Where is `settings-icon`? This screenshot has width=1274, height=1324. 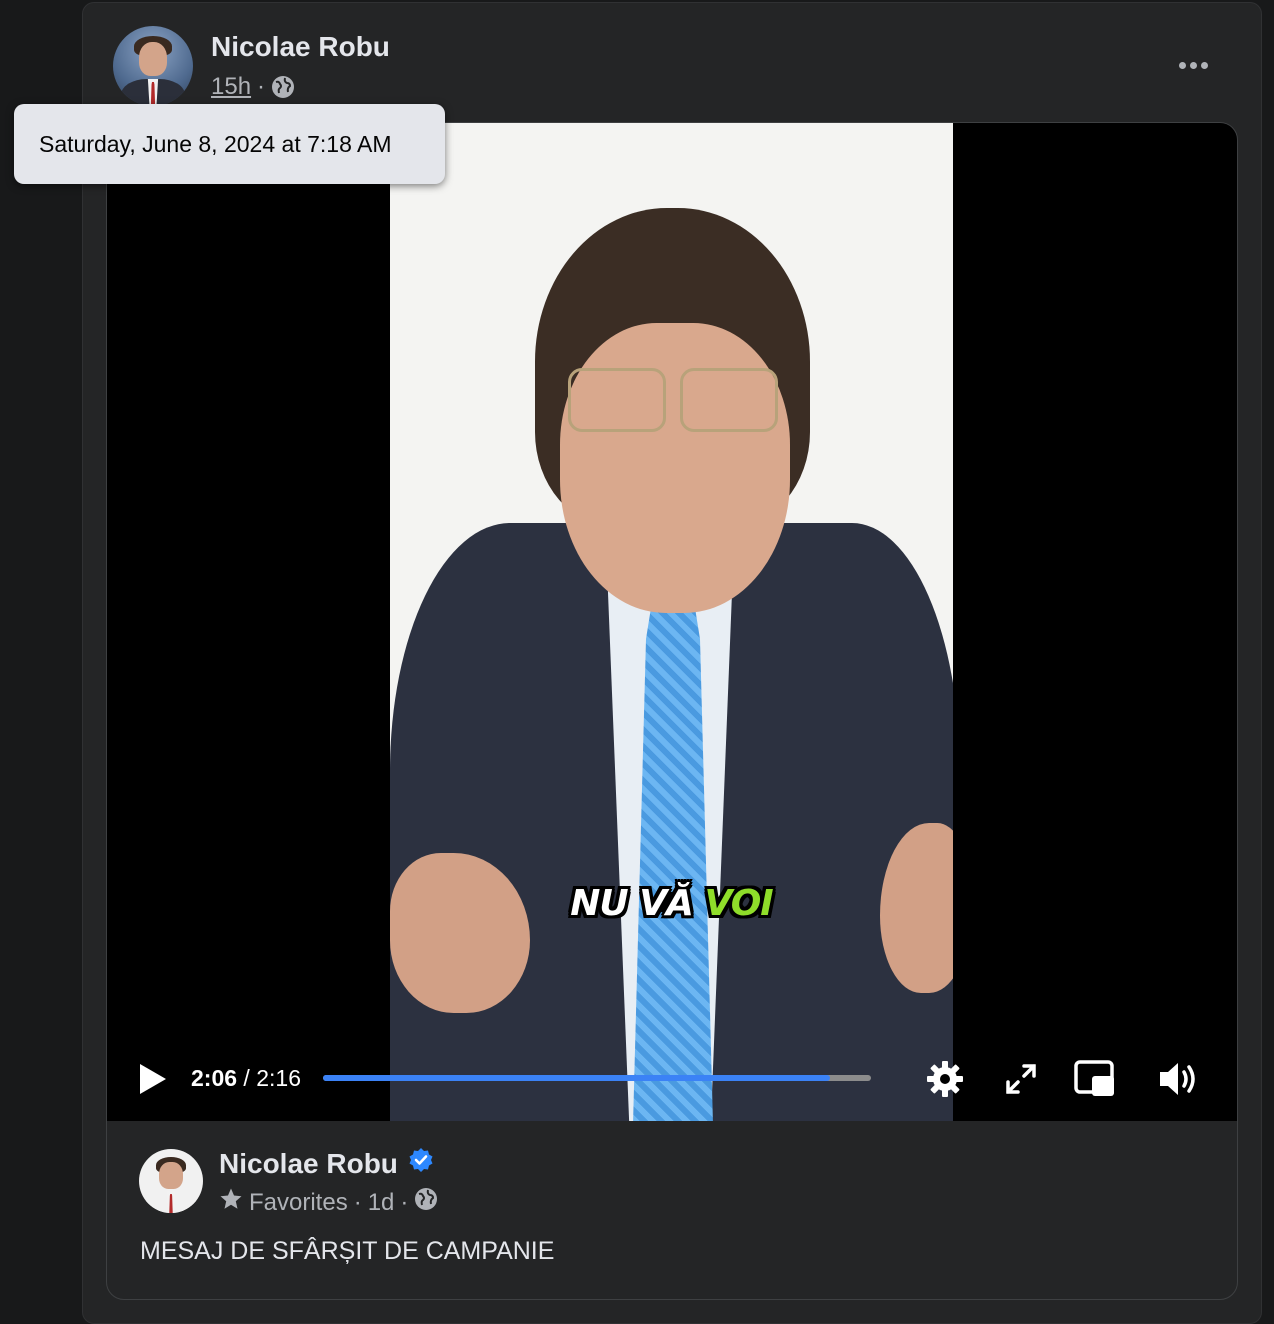
settings-icon is located at coordinates (945, 1079).